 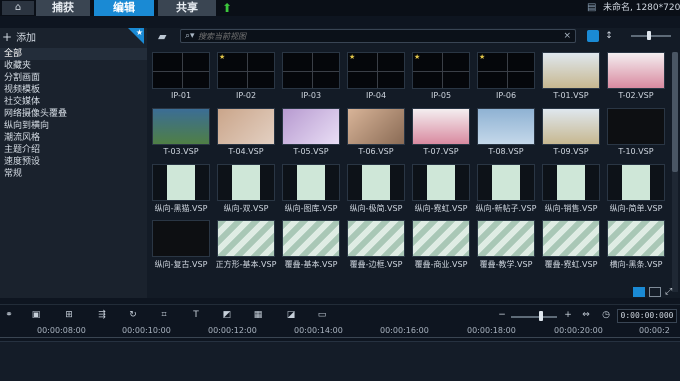 I want to click on thumbnail-size-slider, so click(x=651, y=36).